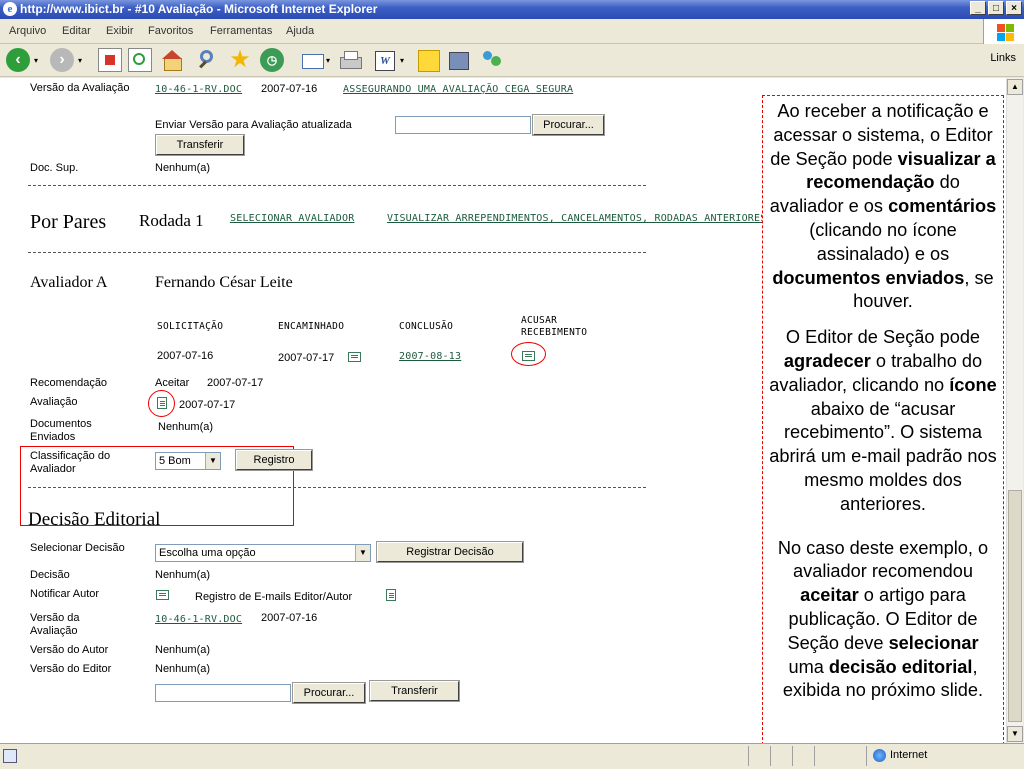 The image size is (1024, 769). Describe the element at coordinates (933, 642) in the screenshot. I see `note-emphasis: selecionar` at that location.